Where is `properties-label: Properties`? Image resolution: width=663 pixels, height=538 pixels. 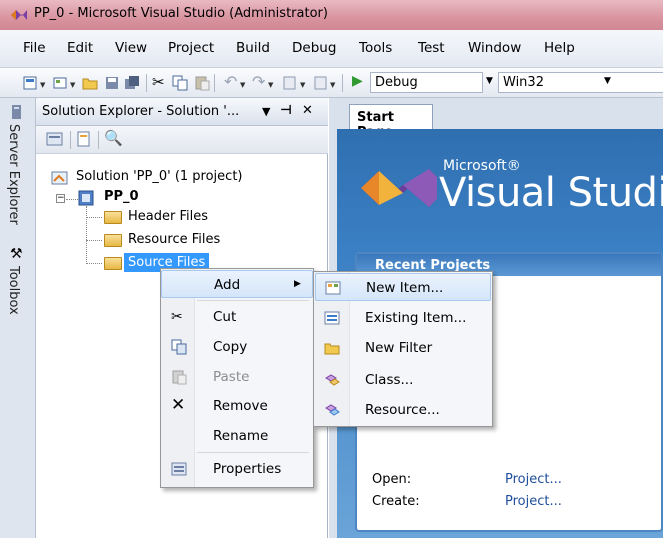 properties-label: Properties is located at coordinates (247, 469).